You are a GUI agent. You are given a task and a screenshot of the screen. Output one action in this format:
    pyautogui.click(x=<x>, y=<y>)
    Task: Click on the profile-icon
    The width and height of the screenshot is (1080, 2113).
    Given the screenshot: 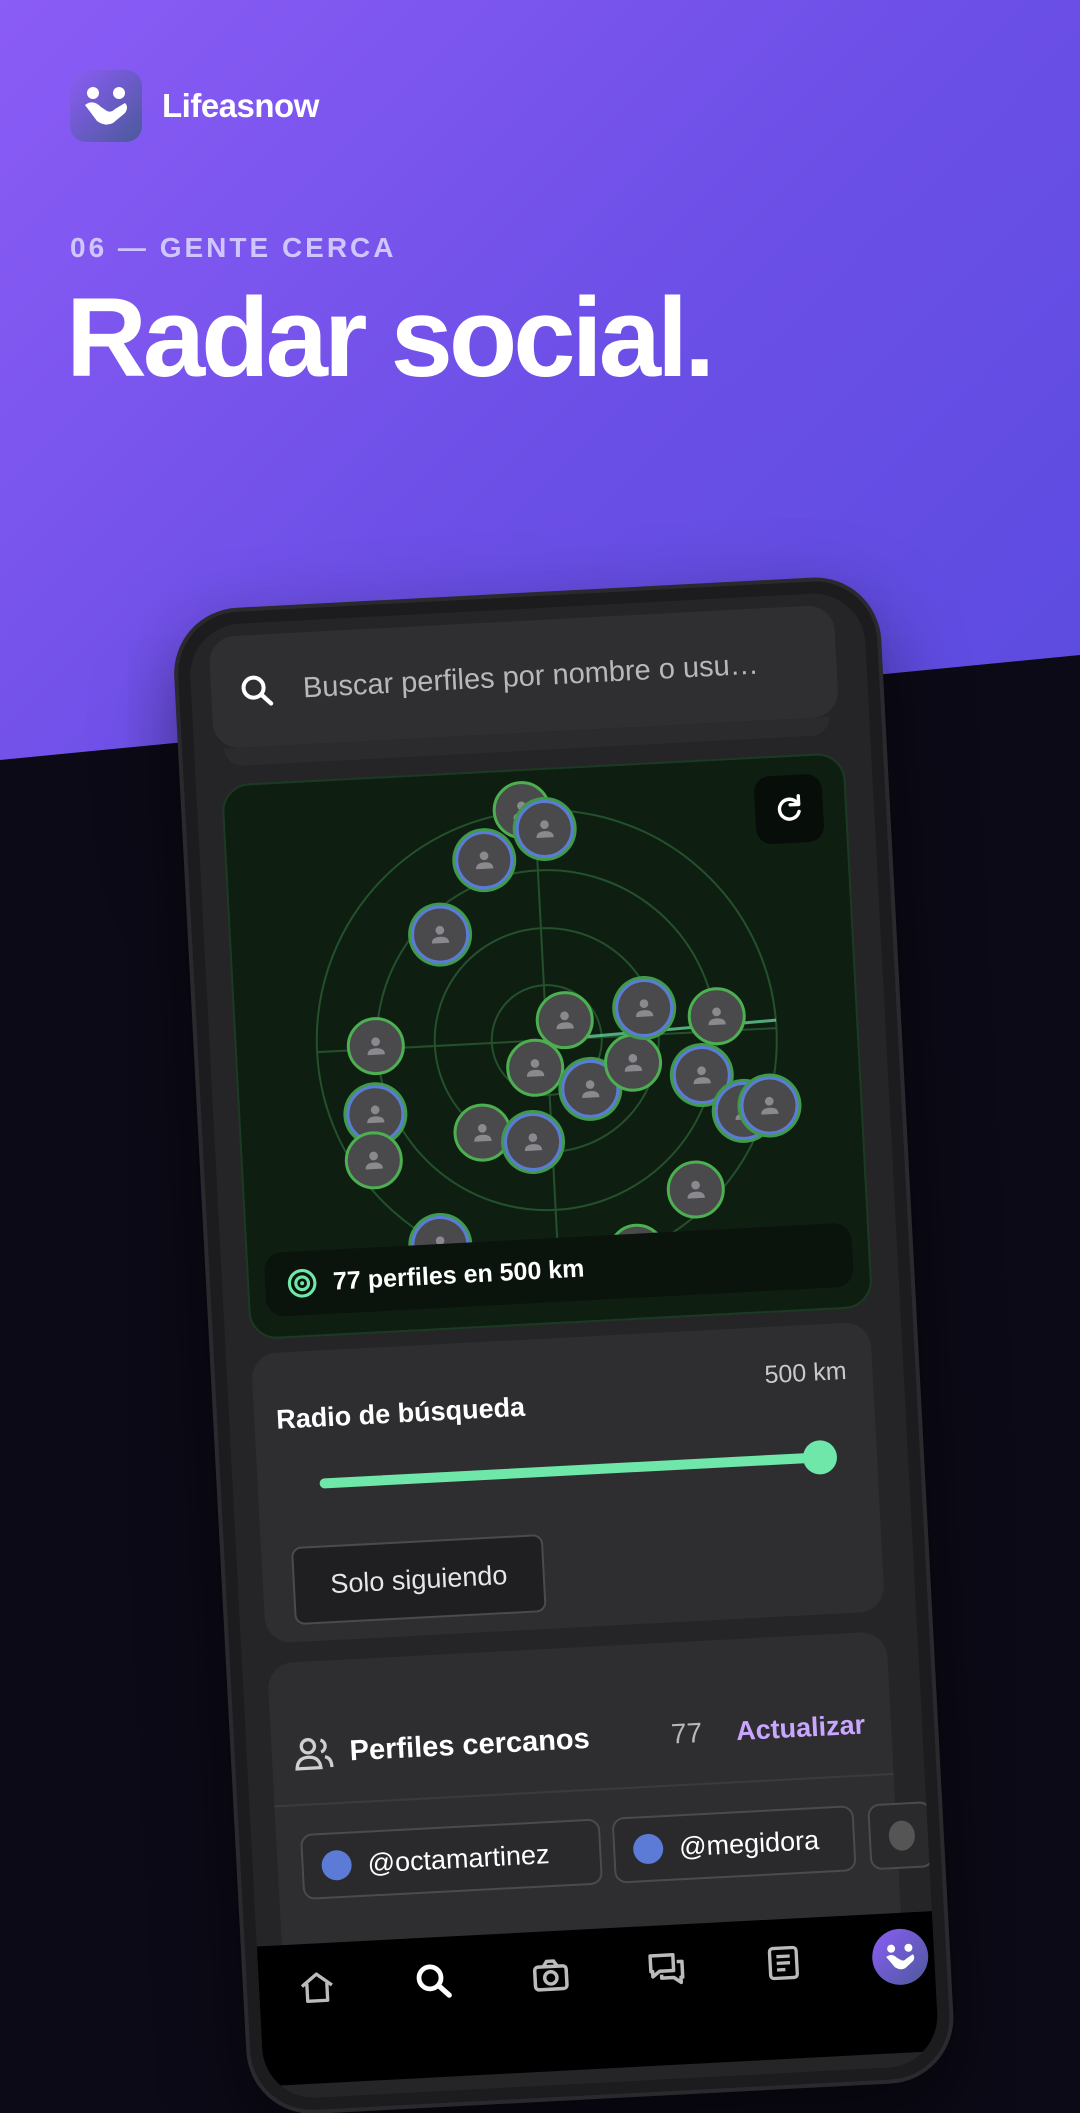 What is the action you would take?
    pyautogui.click(x=899, y=1956)
    